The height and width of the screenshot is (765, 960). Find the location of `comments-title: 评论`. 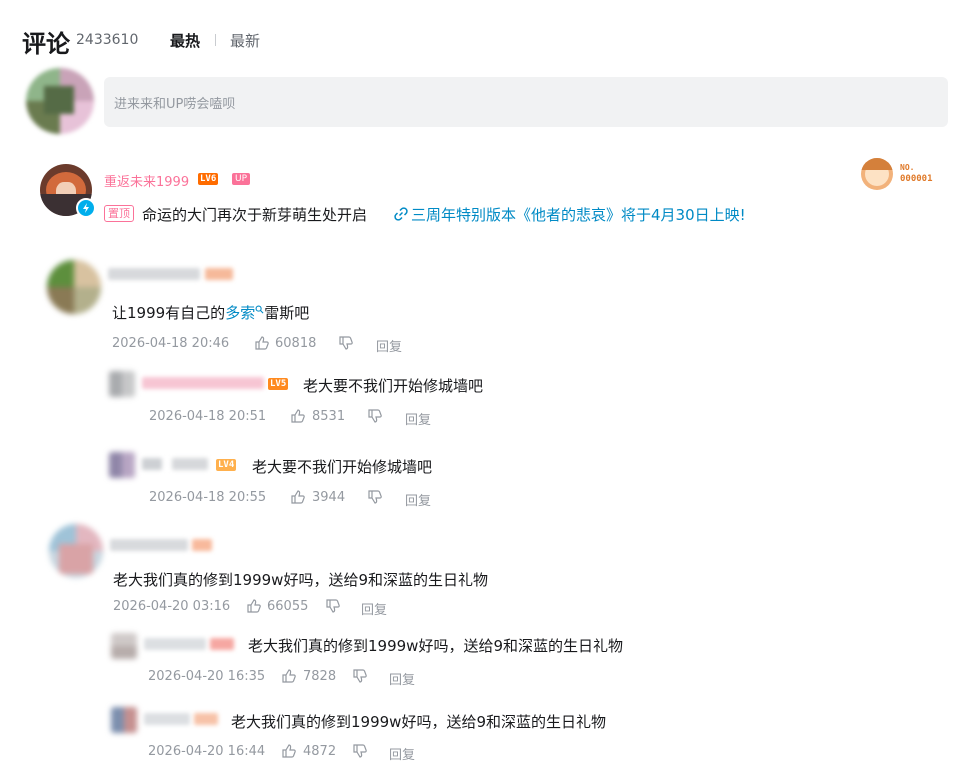

comments-title: 评论 is located at coordinates (46, 44).